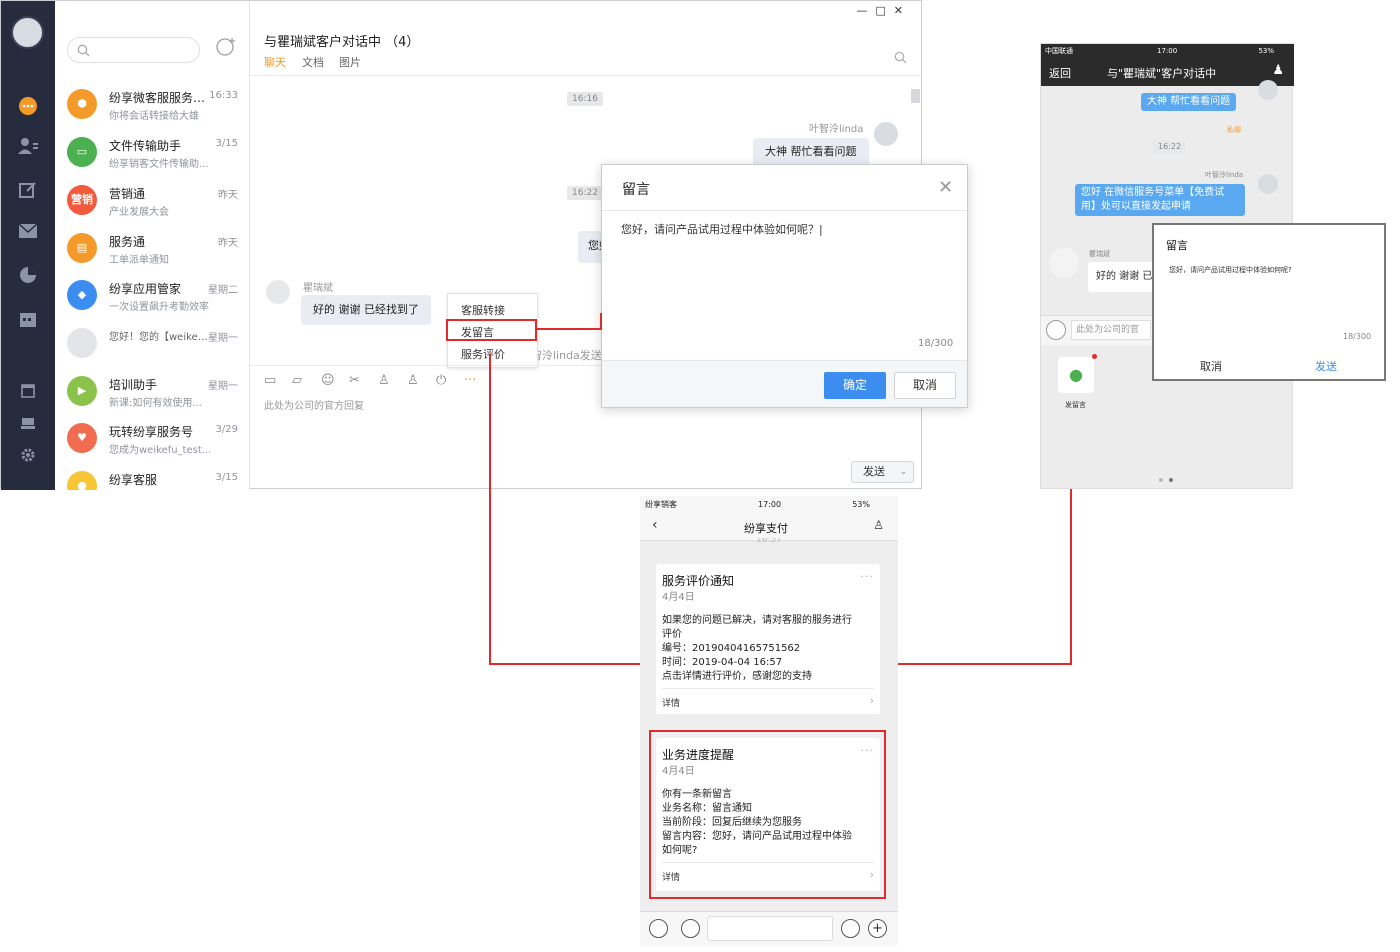  Describe the element at coordinates (133, 50) in the screenshot. I see `search-input` at that location.